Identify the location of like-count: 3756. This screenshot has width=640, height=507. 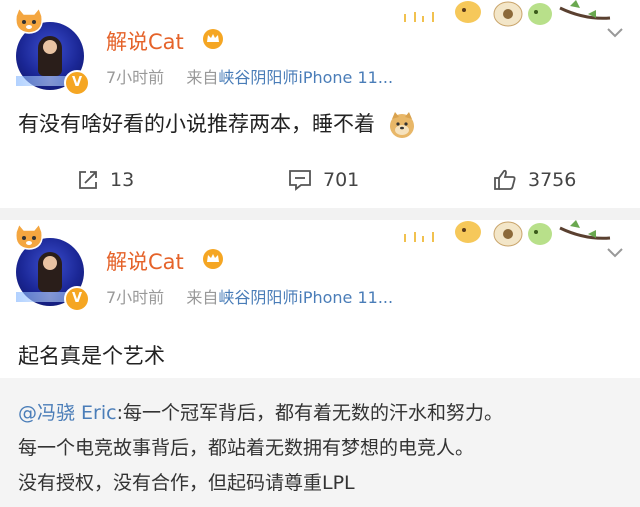
(552, 180).